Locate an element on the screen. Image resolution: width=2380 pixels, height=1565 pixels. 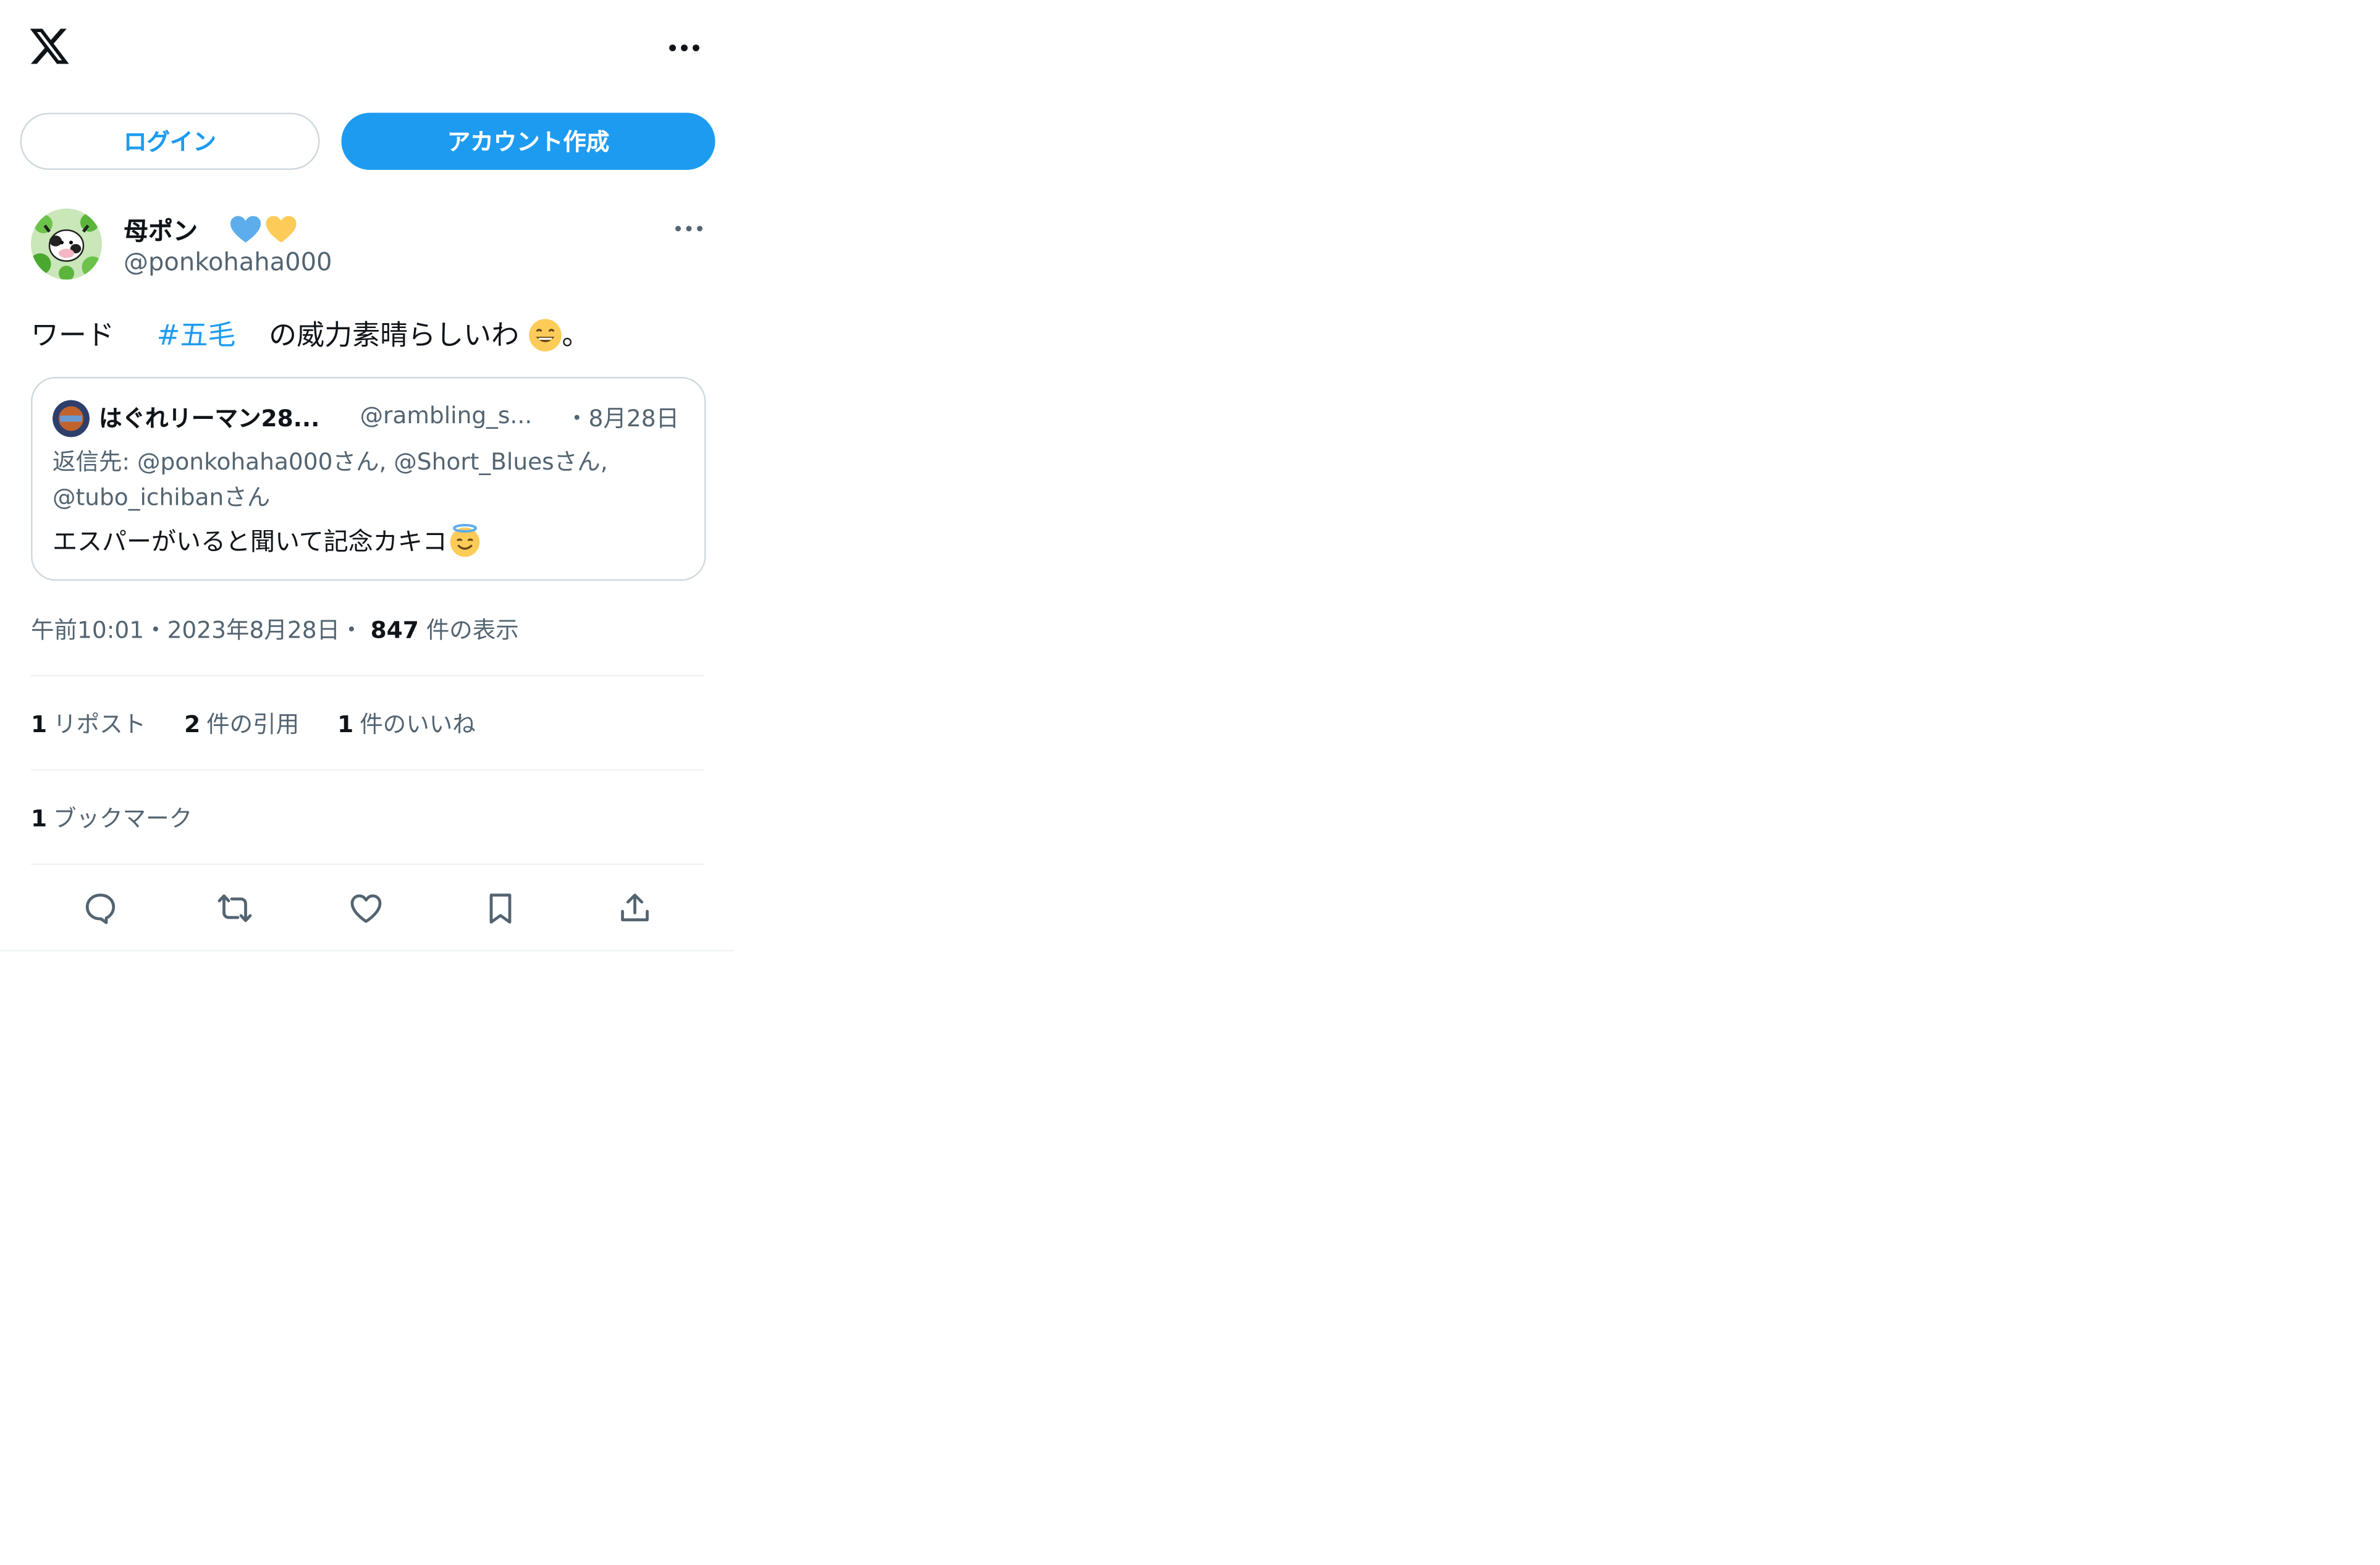
repost-icon is located at coordinates (235, 909).